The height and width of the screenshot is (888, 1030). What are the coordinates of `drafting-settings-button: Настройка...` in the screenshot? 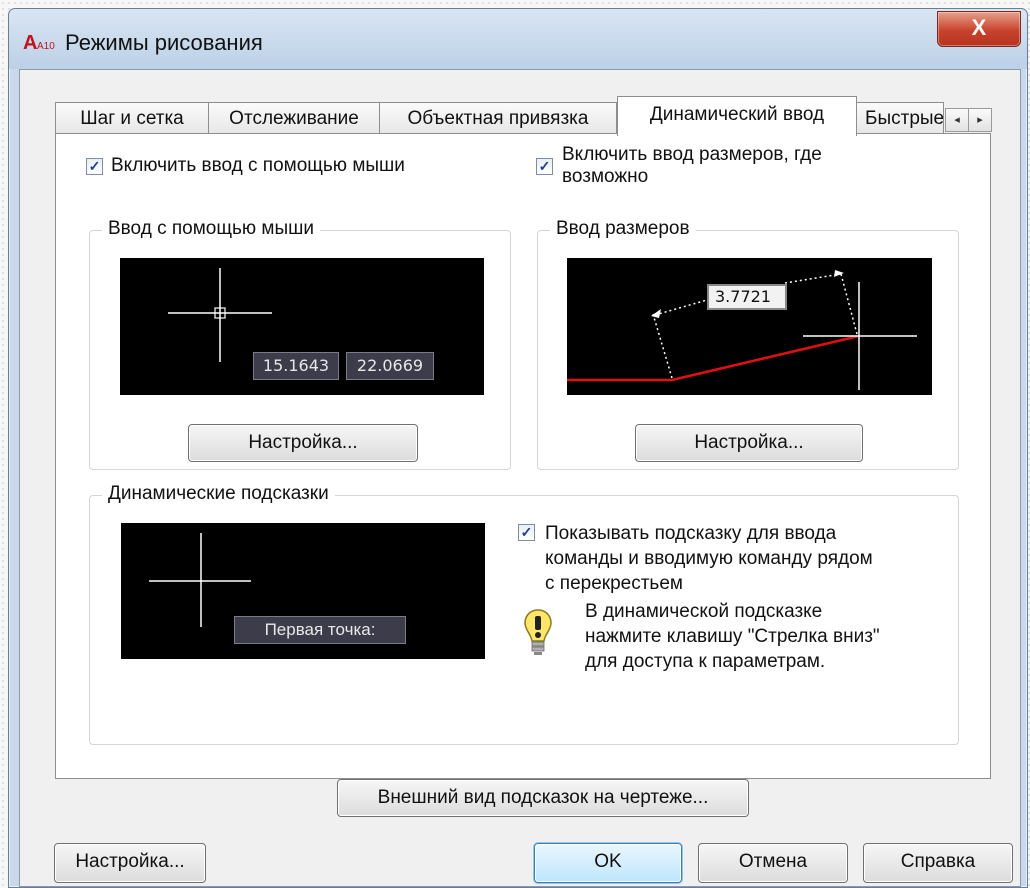 It's located at (130, 863).